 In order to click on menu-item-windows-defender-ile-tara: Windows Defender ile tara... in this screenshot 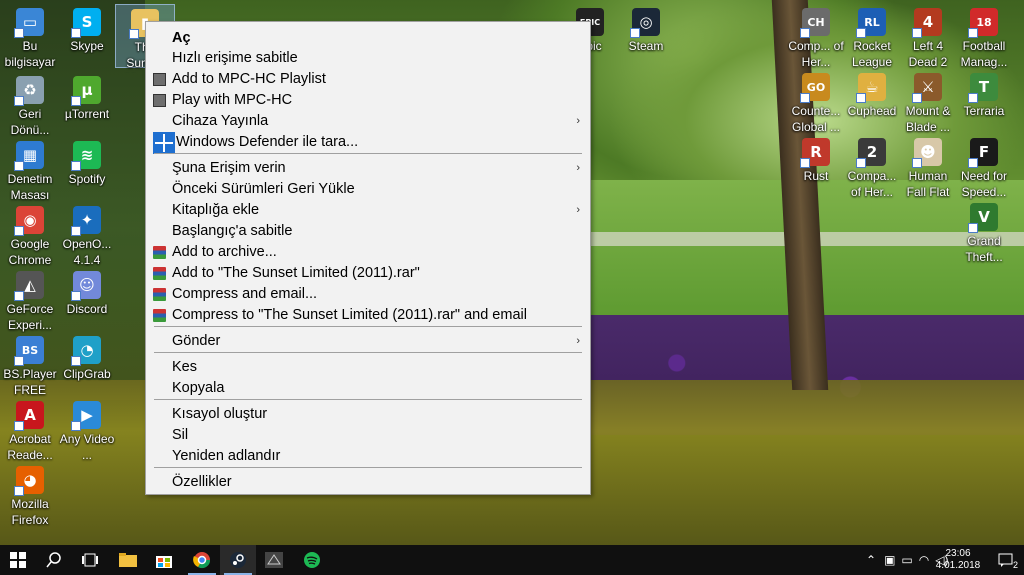, I will do `click(368, 143)`.